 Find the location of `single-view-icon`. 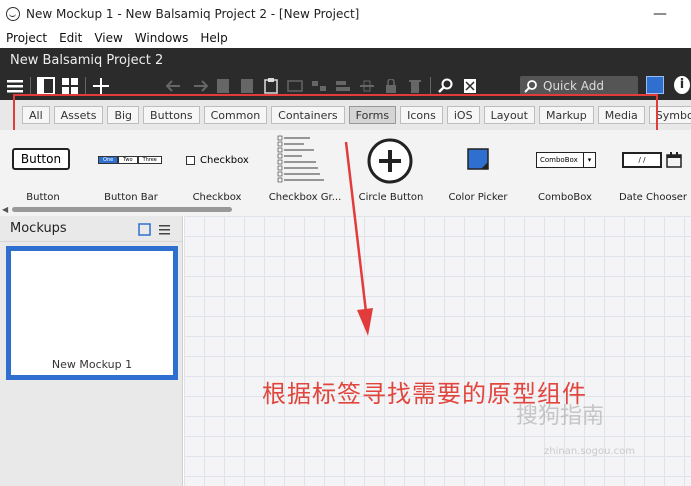

single-view-icon is located at coordinates (46, 86).